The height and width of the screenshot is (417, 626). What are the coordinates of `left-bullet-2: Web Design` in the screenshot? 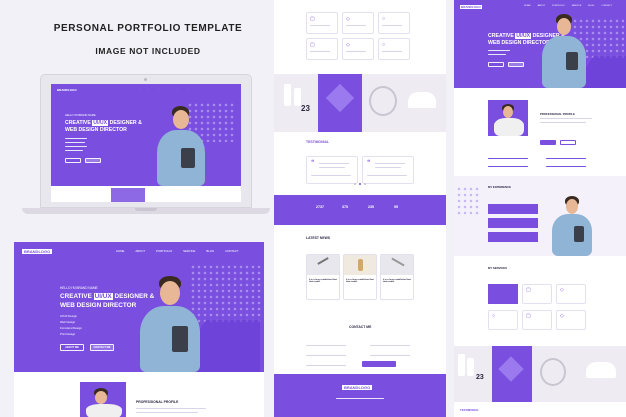 It's located at (68, 322).